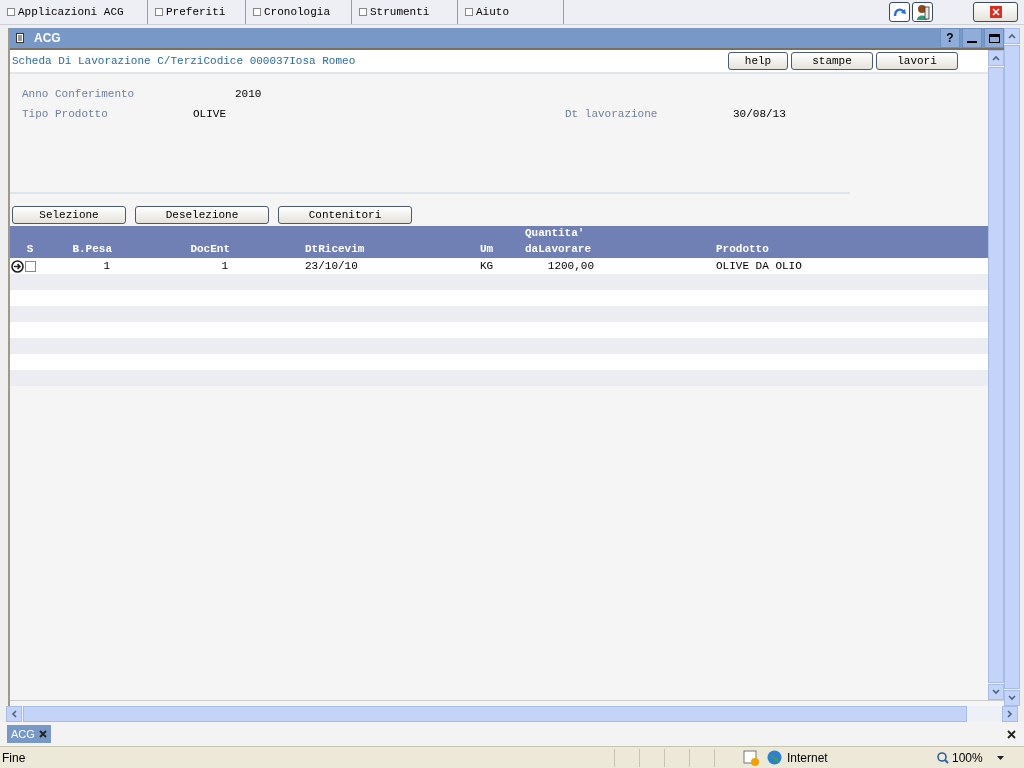 The width and height of the screenshot is (1024, 768). Describe the element at coordinates (758, 61) in the screenshot. I see `action-button: help` at that location.